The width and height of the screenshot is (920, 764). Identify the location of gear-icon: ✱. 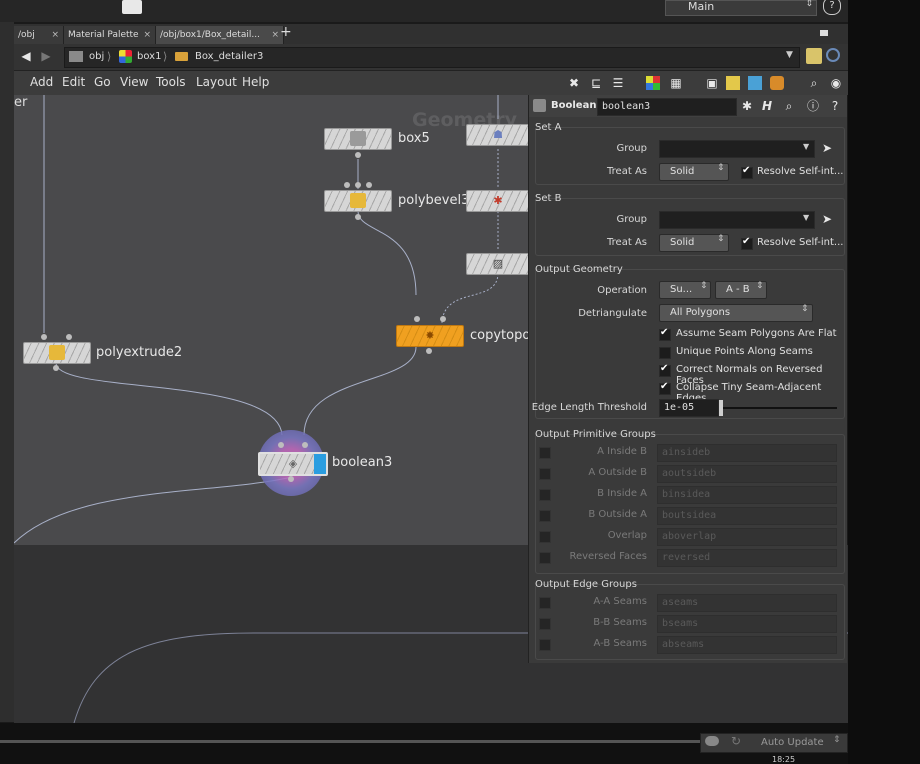
(747, 106).